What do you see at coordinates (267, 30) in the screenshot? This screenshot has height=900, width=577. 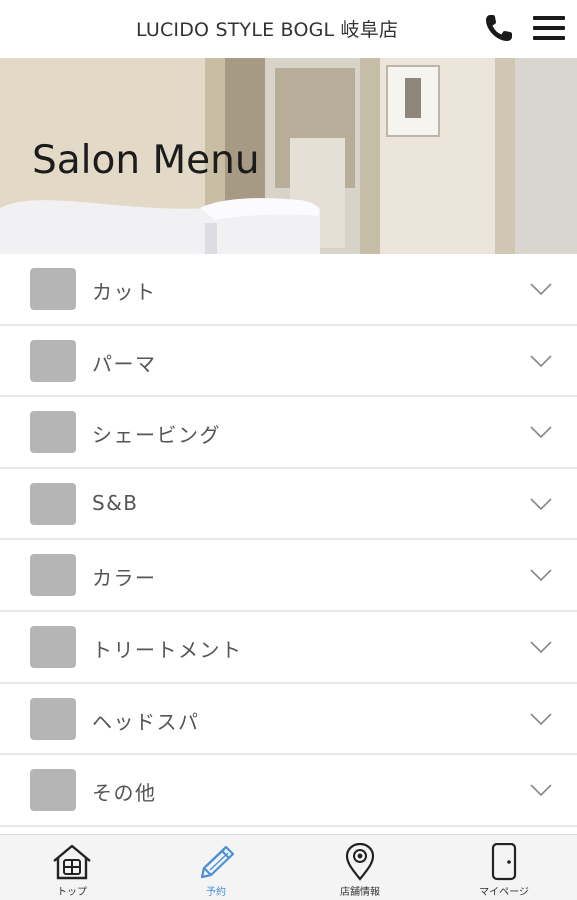 I see `store-name: LUCIDO STYLE BOGL 岐阜店` at bounding box center [267, 30].